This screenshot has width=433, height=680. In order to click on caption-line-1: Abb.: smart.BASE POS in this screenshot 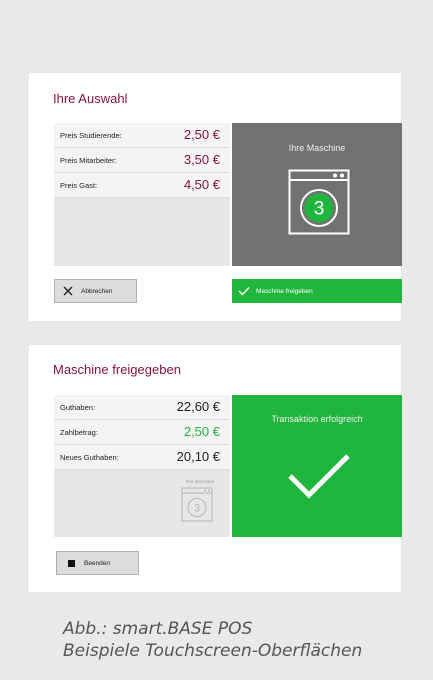, I will do `click(158, 629)`.